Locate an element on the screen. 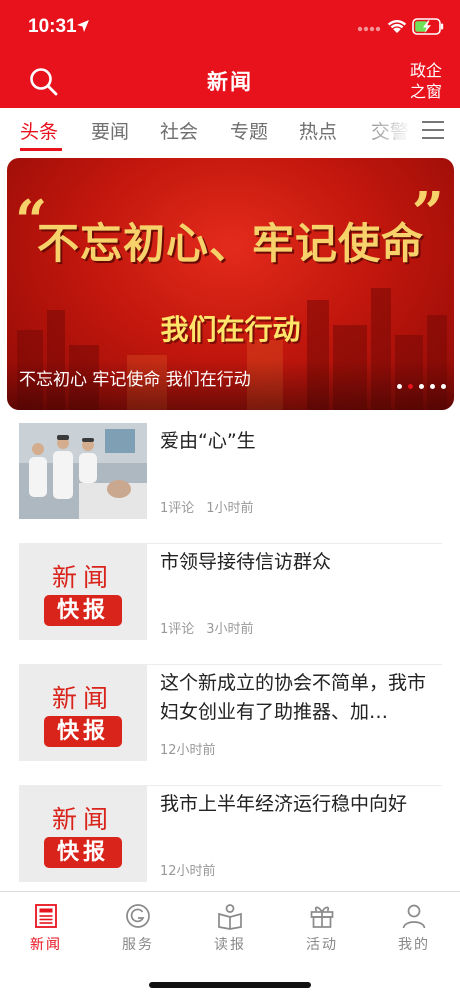  service-icon is located at coordinates (138, 916).